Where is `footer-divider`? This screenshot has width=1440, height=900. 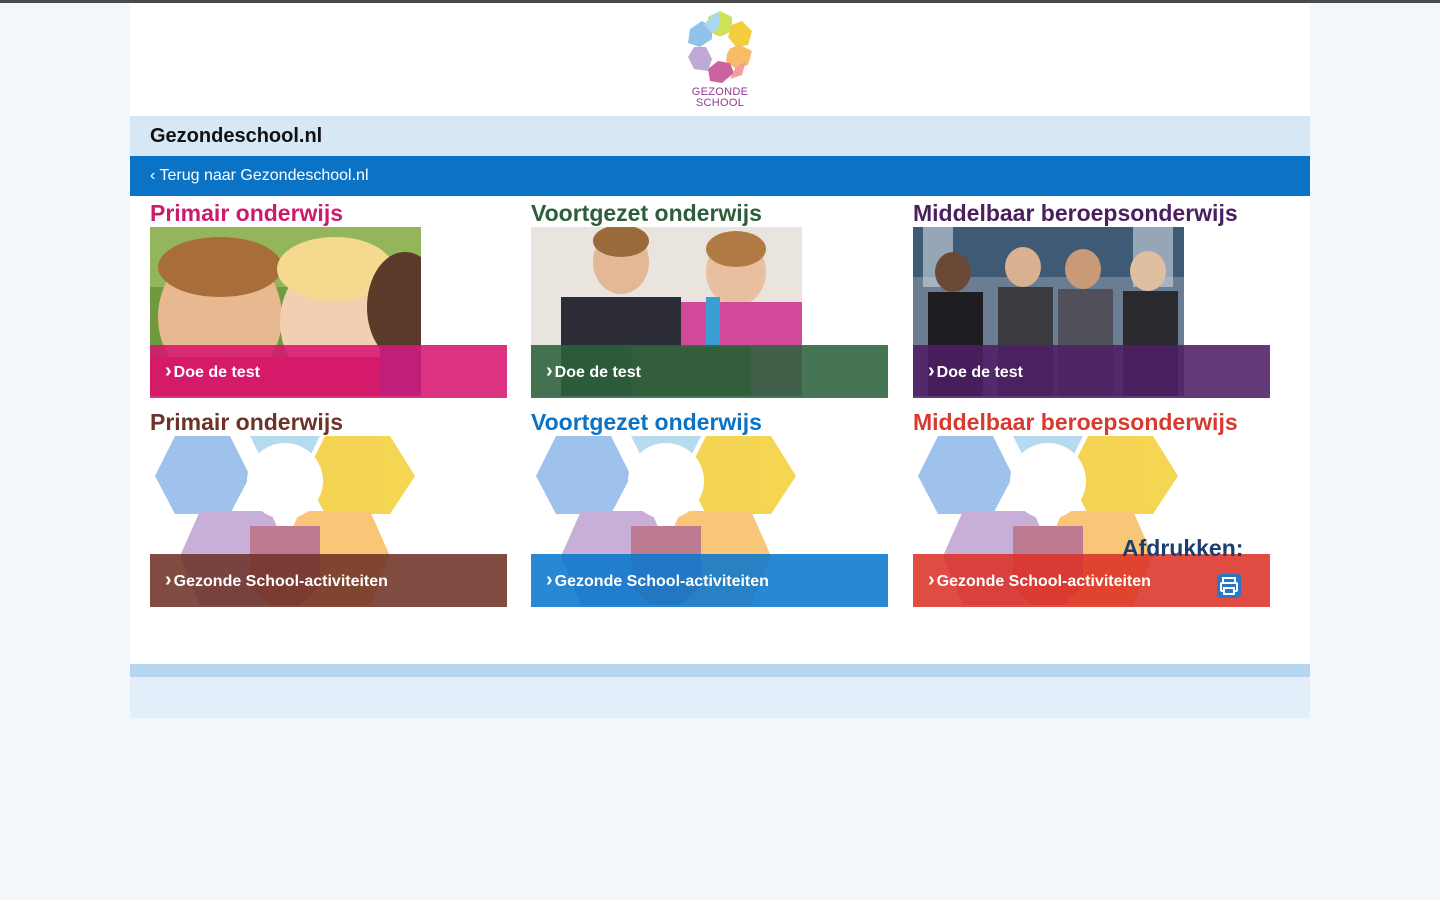 footer-divider is located at coordinates (720, 670).